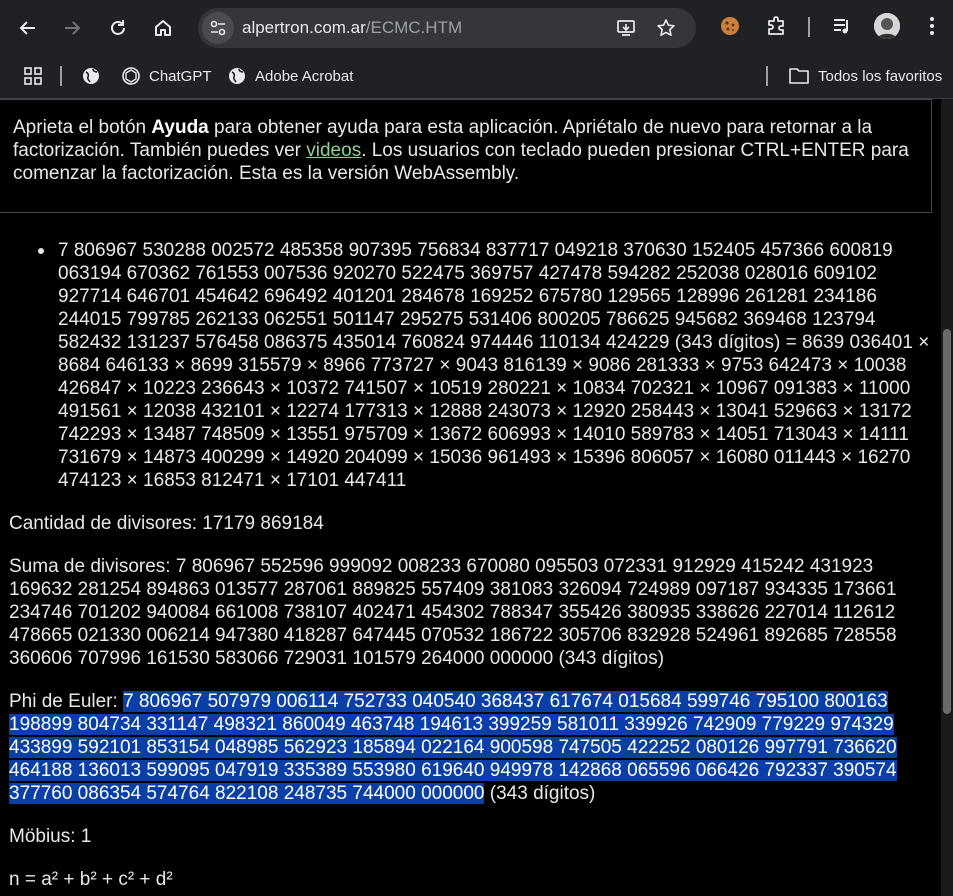 This screenshot has height=896, width=953. I want to click on mobius: Möbius: 1, so click(50, 836).